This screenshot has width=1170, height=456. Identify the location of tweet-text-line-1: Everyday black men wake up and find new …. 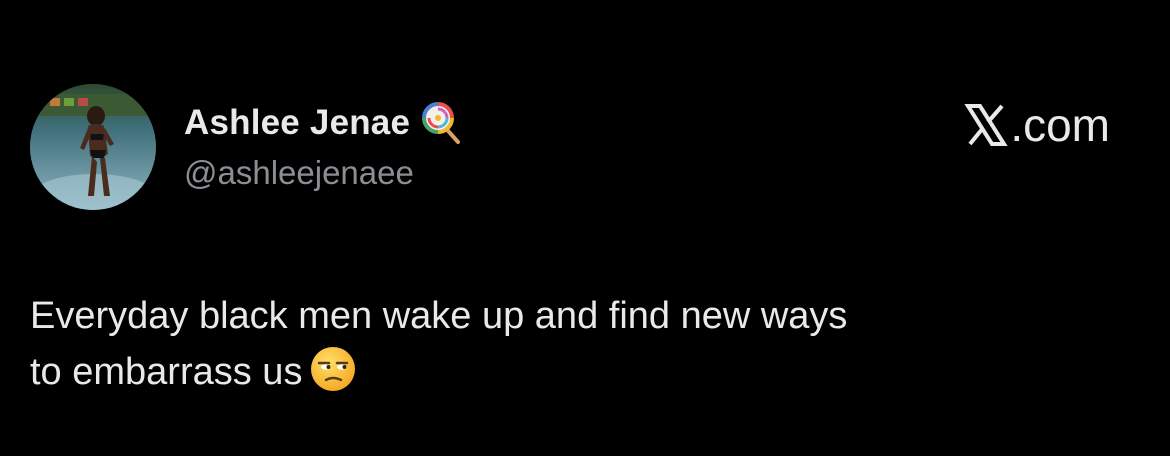
(439, 316).